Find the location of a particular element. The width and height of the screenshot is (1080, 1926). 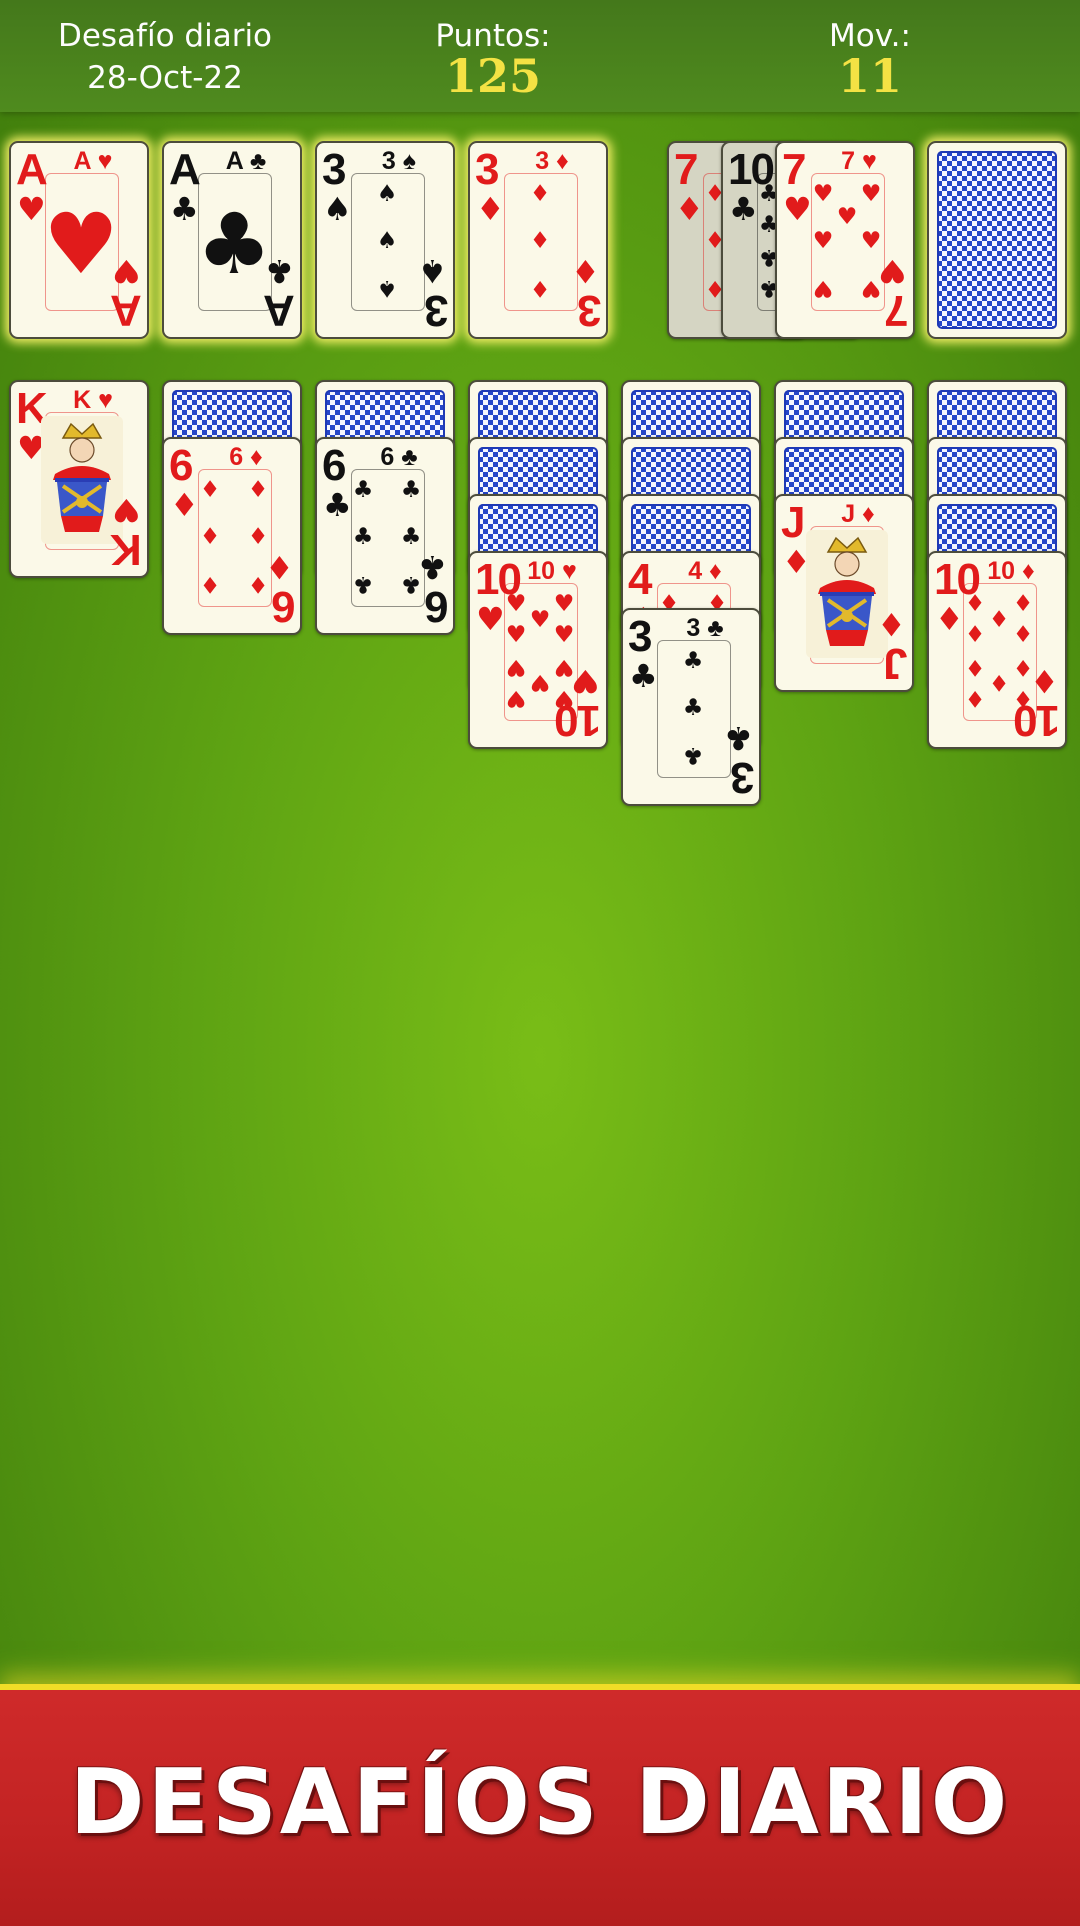

tableau-card-col3-1: 6 ♣ 6 ♣ ♣ ♣ ♣ ♣ ♣ ♣ 6 ♣ is located at coordinates (385, 536).